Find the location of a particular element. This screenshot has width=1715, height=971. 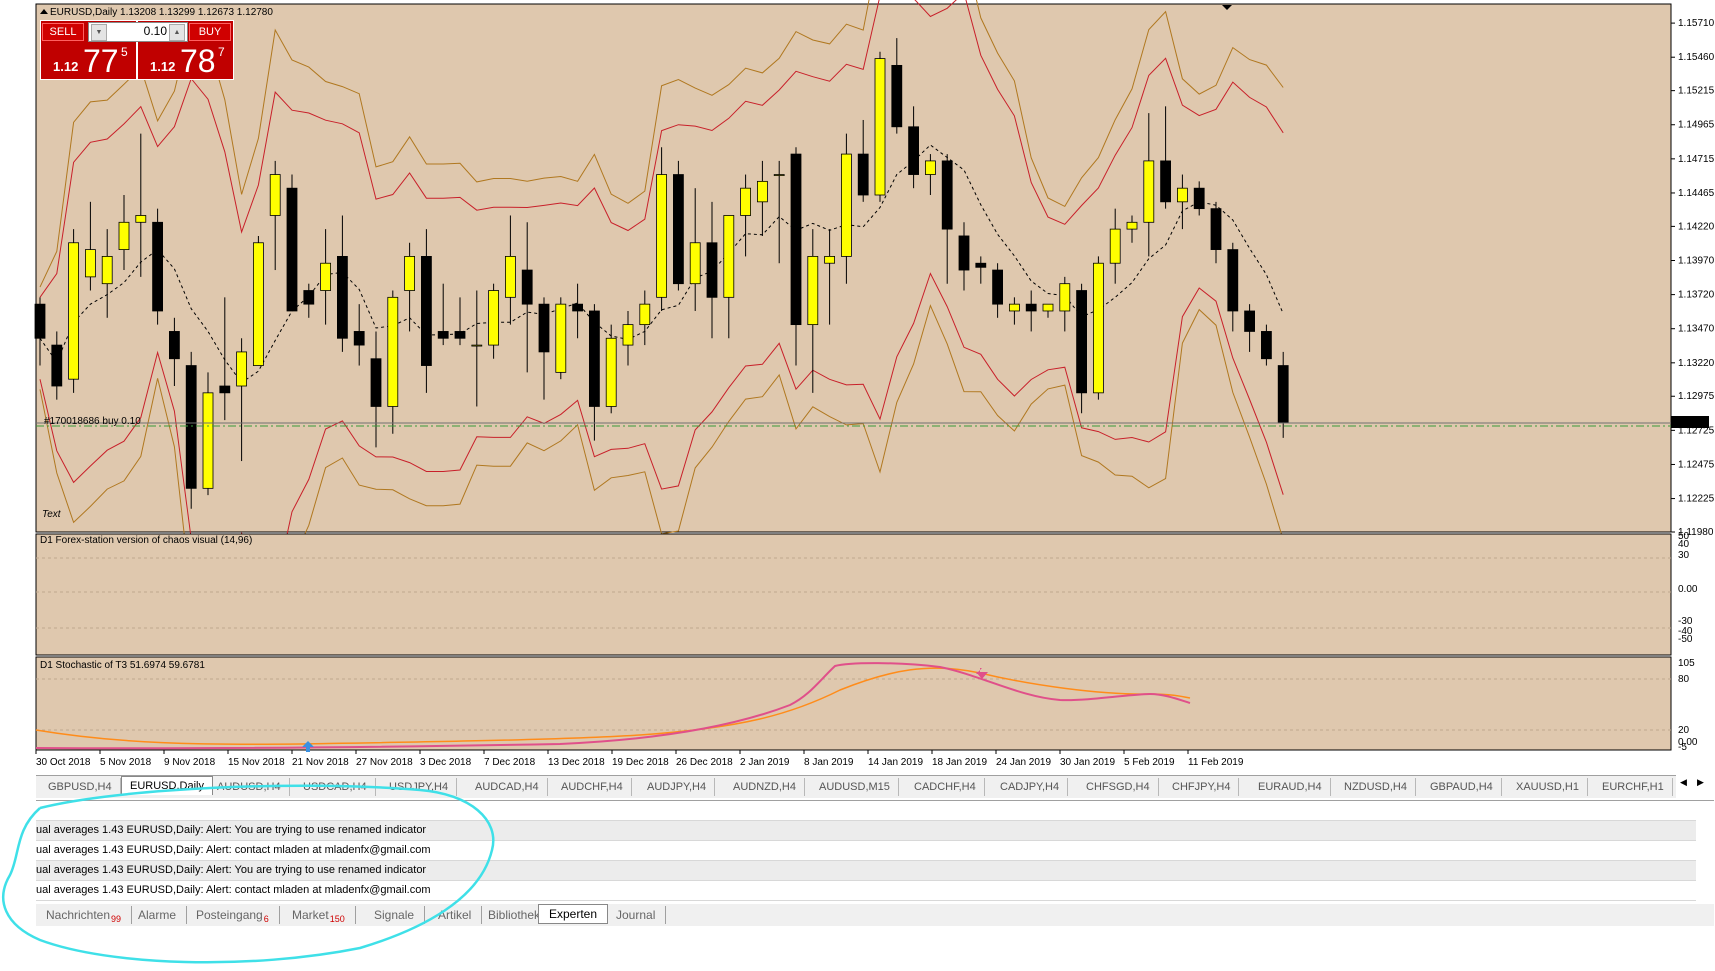

symbol-tab: EURAUD,H4 is located at coordinates (1290, 787).